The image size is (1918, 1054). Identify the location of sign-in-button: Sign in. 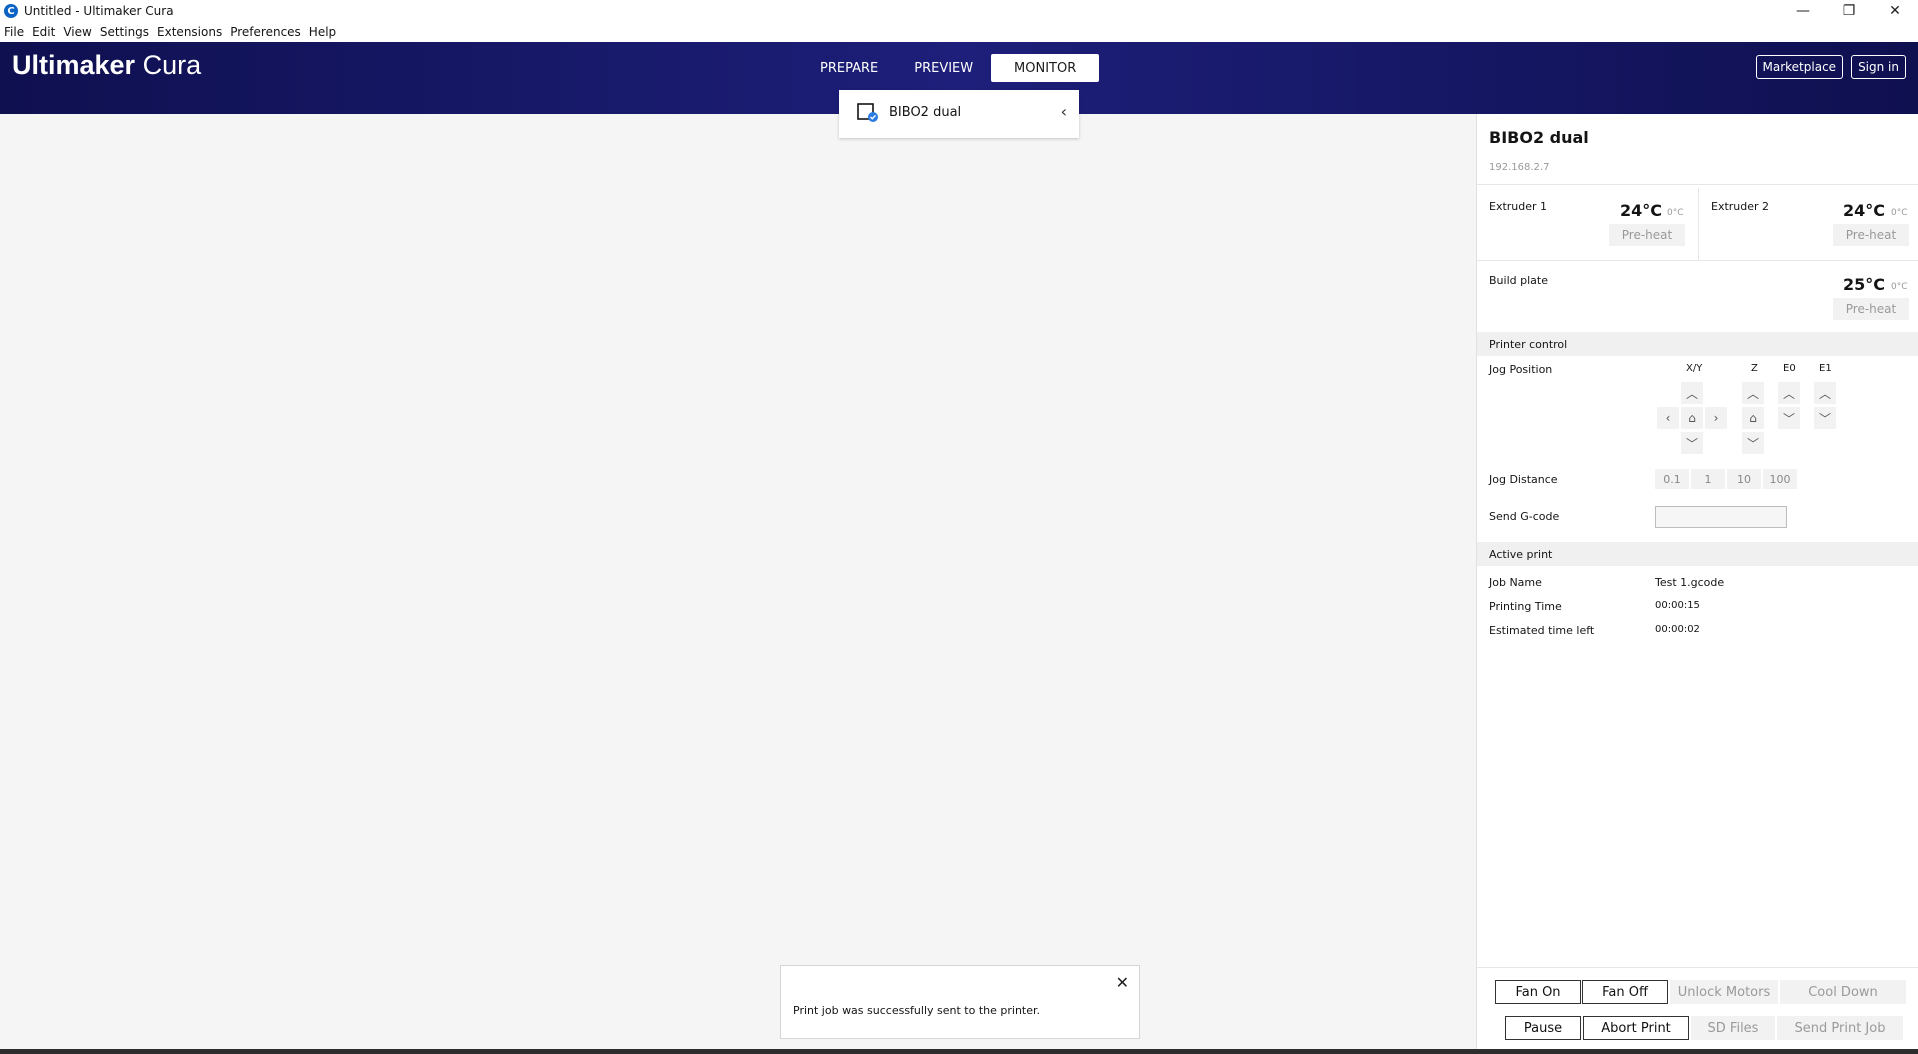
(1878, 67).